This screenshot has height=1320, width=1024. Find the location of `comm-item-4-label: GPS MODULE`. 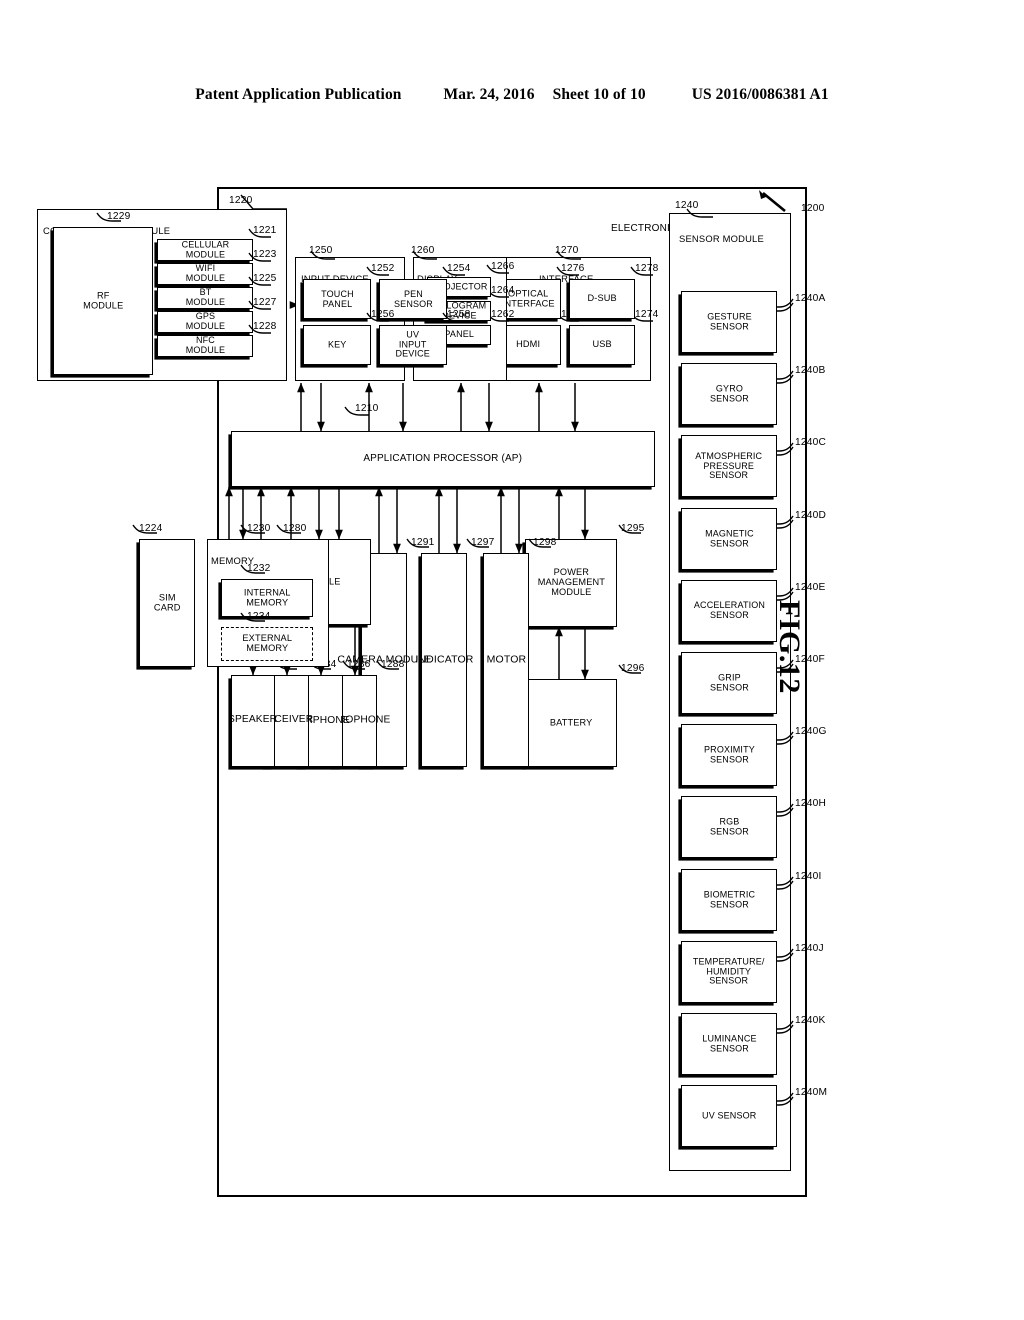

comm-item-4-label: GPS MODULE is located at coordinates (205, 321).